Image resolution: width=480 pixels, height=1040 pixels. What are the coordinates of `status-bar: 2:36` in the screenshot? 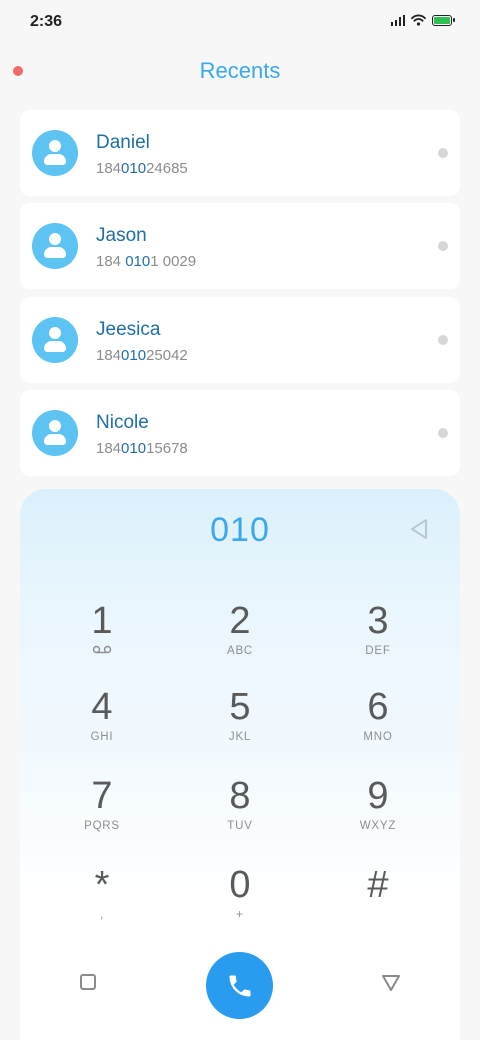 It's located at (240, 22).